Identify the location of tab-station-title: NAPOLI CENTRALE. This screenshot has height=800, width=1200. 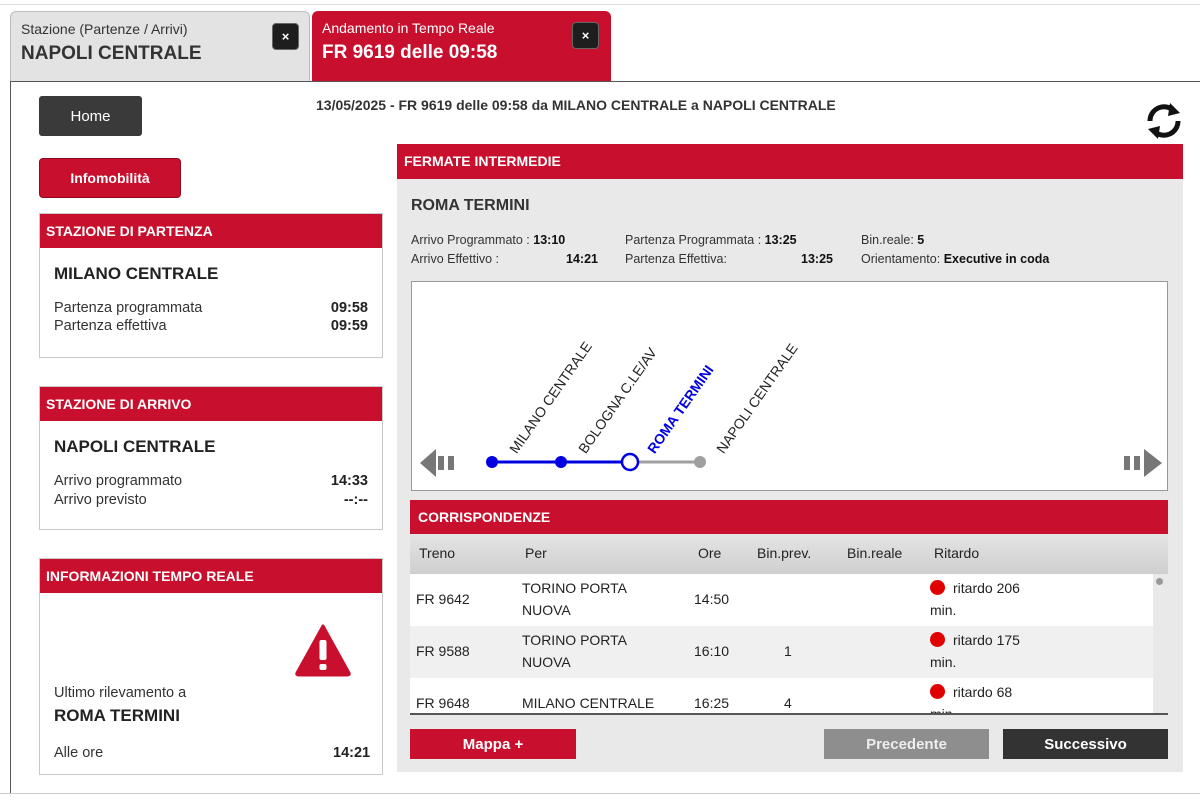
(111, 53).